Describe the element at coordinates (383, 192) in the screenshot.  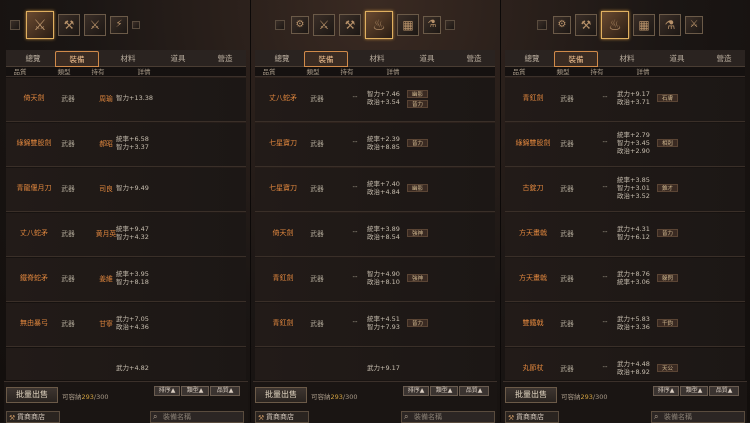
I see `item-stat: 政治+4.84` at that location.